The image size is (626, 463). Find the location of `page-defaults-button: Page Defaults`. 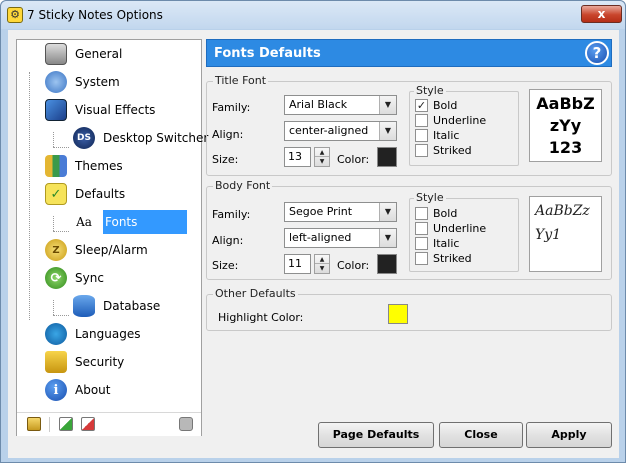

page-defaults-button: Page Defaults is located at coordinates (376, 435).